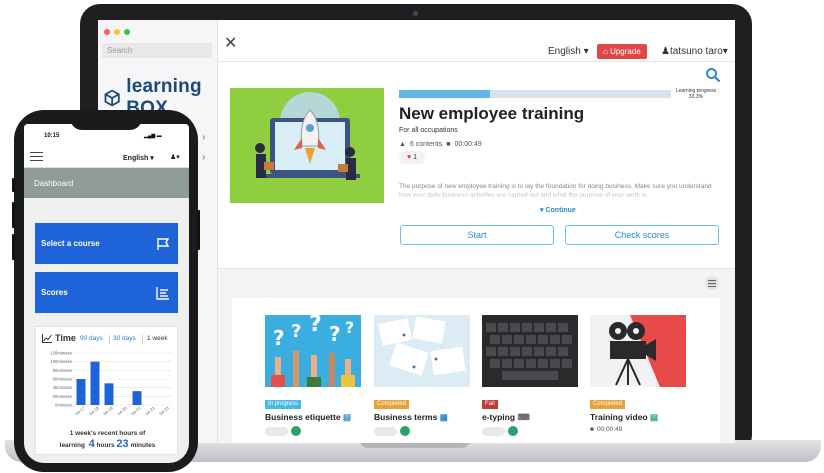 This screenshot has width=824, height=473. What do you see at coordinates (665, 51) in the screenshot?
I see `user-icon: ♟` at bounding box center [665, 51].